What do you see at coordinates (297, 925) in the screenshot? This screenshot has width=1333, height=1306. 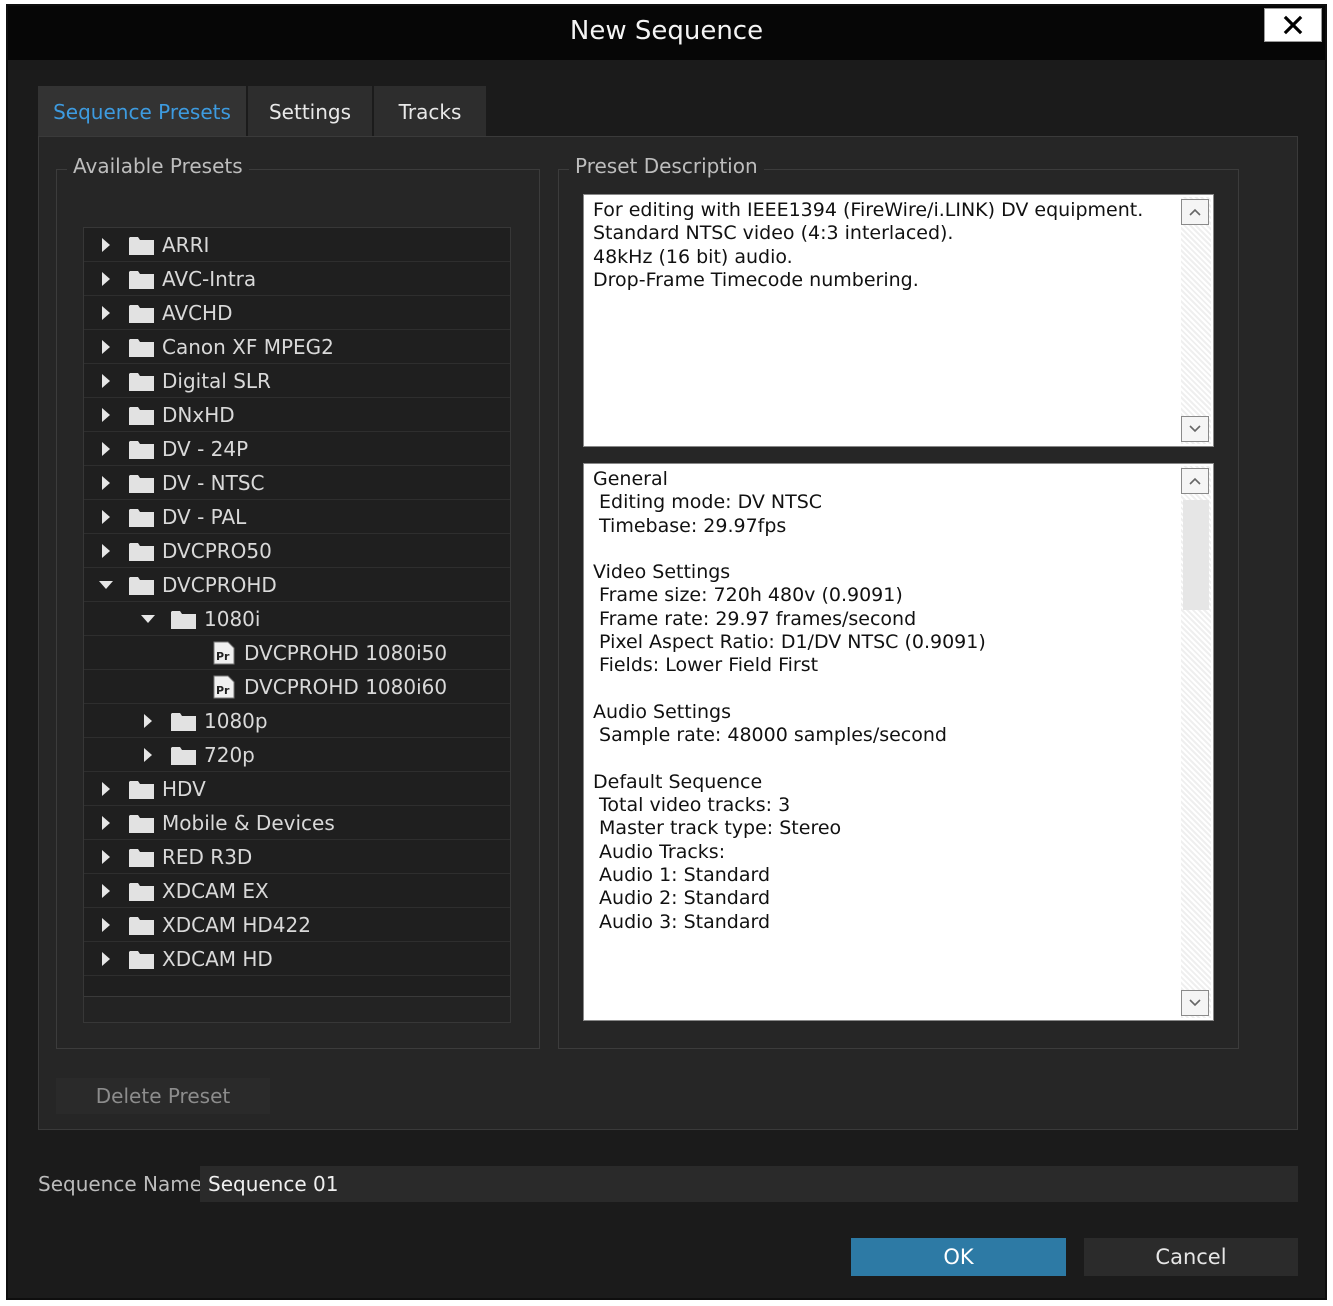 I see `preset-folder-row: XDCAM HD422` at bounding box center [297, 925].